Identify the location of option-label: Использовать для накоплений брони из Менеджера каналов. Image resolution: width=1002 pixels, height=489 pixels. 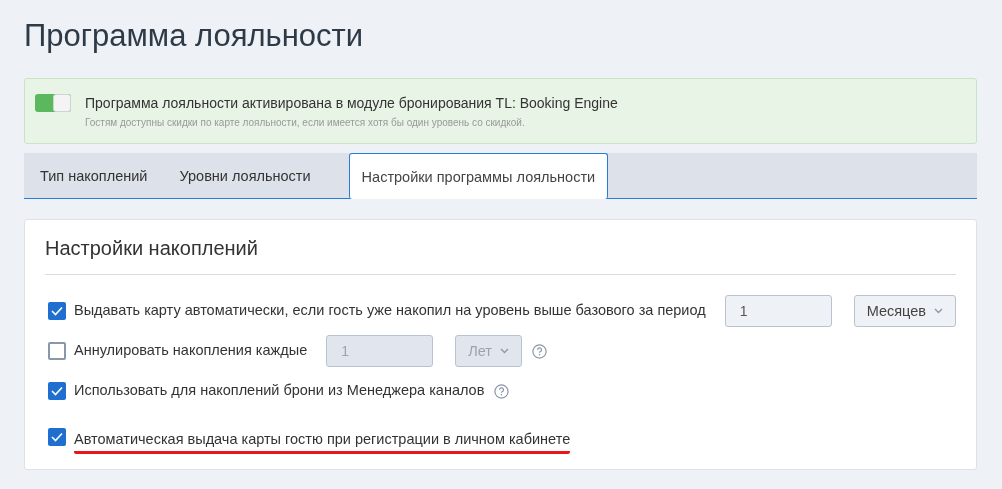
(279, 391).